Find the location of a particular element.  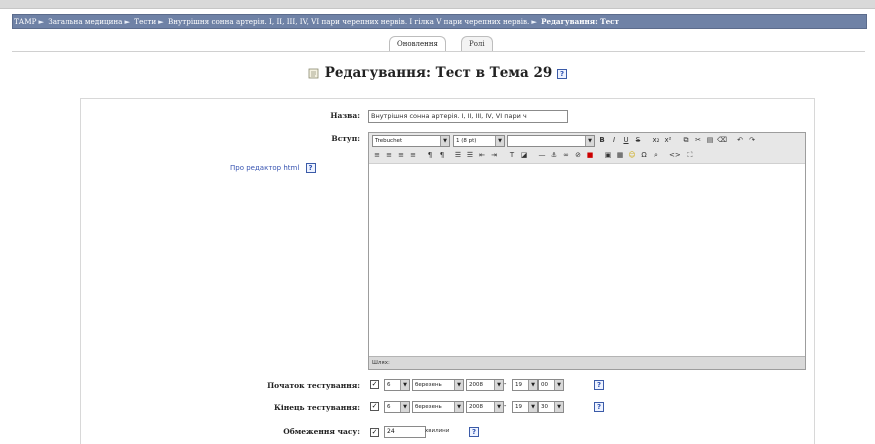

end-hour-select: 19 ▼ is located at coordinates (525, 407).